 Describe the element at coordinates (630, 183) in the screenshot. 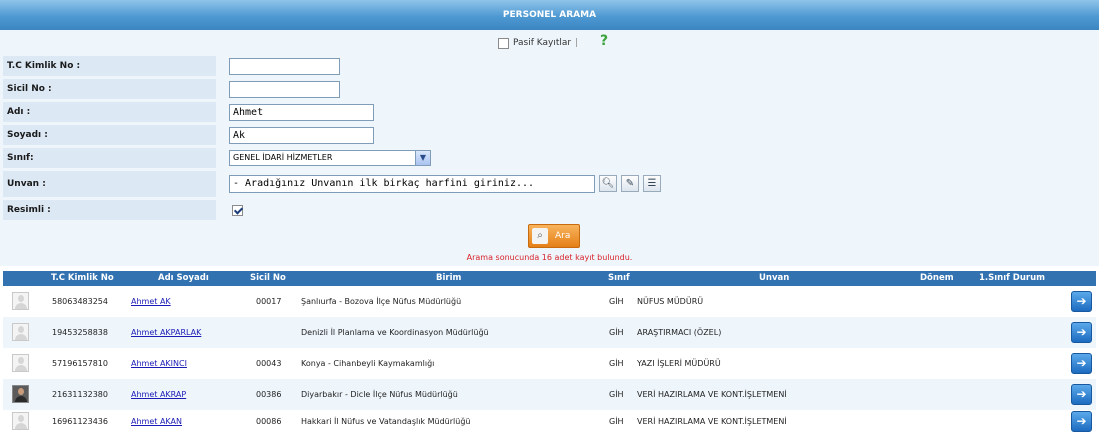

I see `clear-brush-icon: ✎` at that location.